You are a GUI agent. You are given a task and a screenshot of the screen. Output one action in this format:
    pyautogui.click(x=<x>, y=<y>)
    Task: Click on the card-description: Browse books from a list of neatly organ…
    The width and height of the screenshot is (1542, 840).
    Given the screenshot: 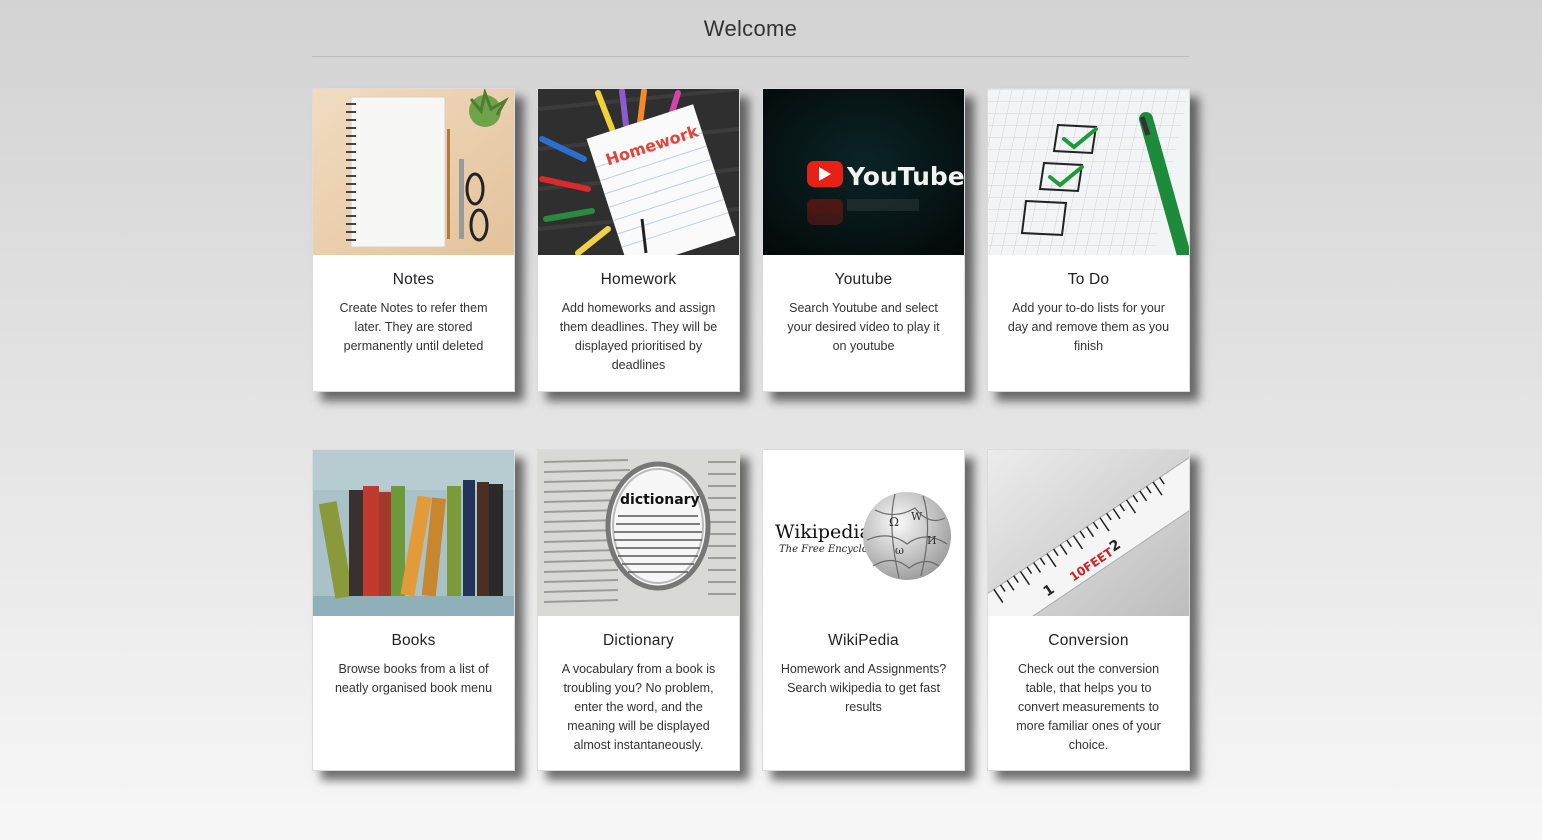 What is the action you would take?
    pyautogui.click(x=413, y=678)
    